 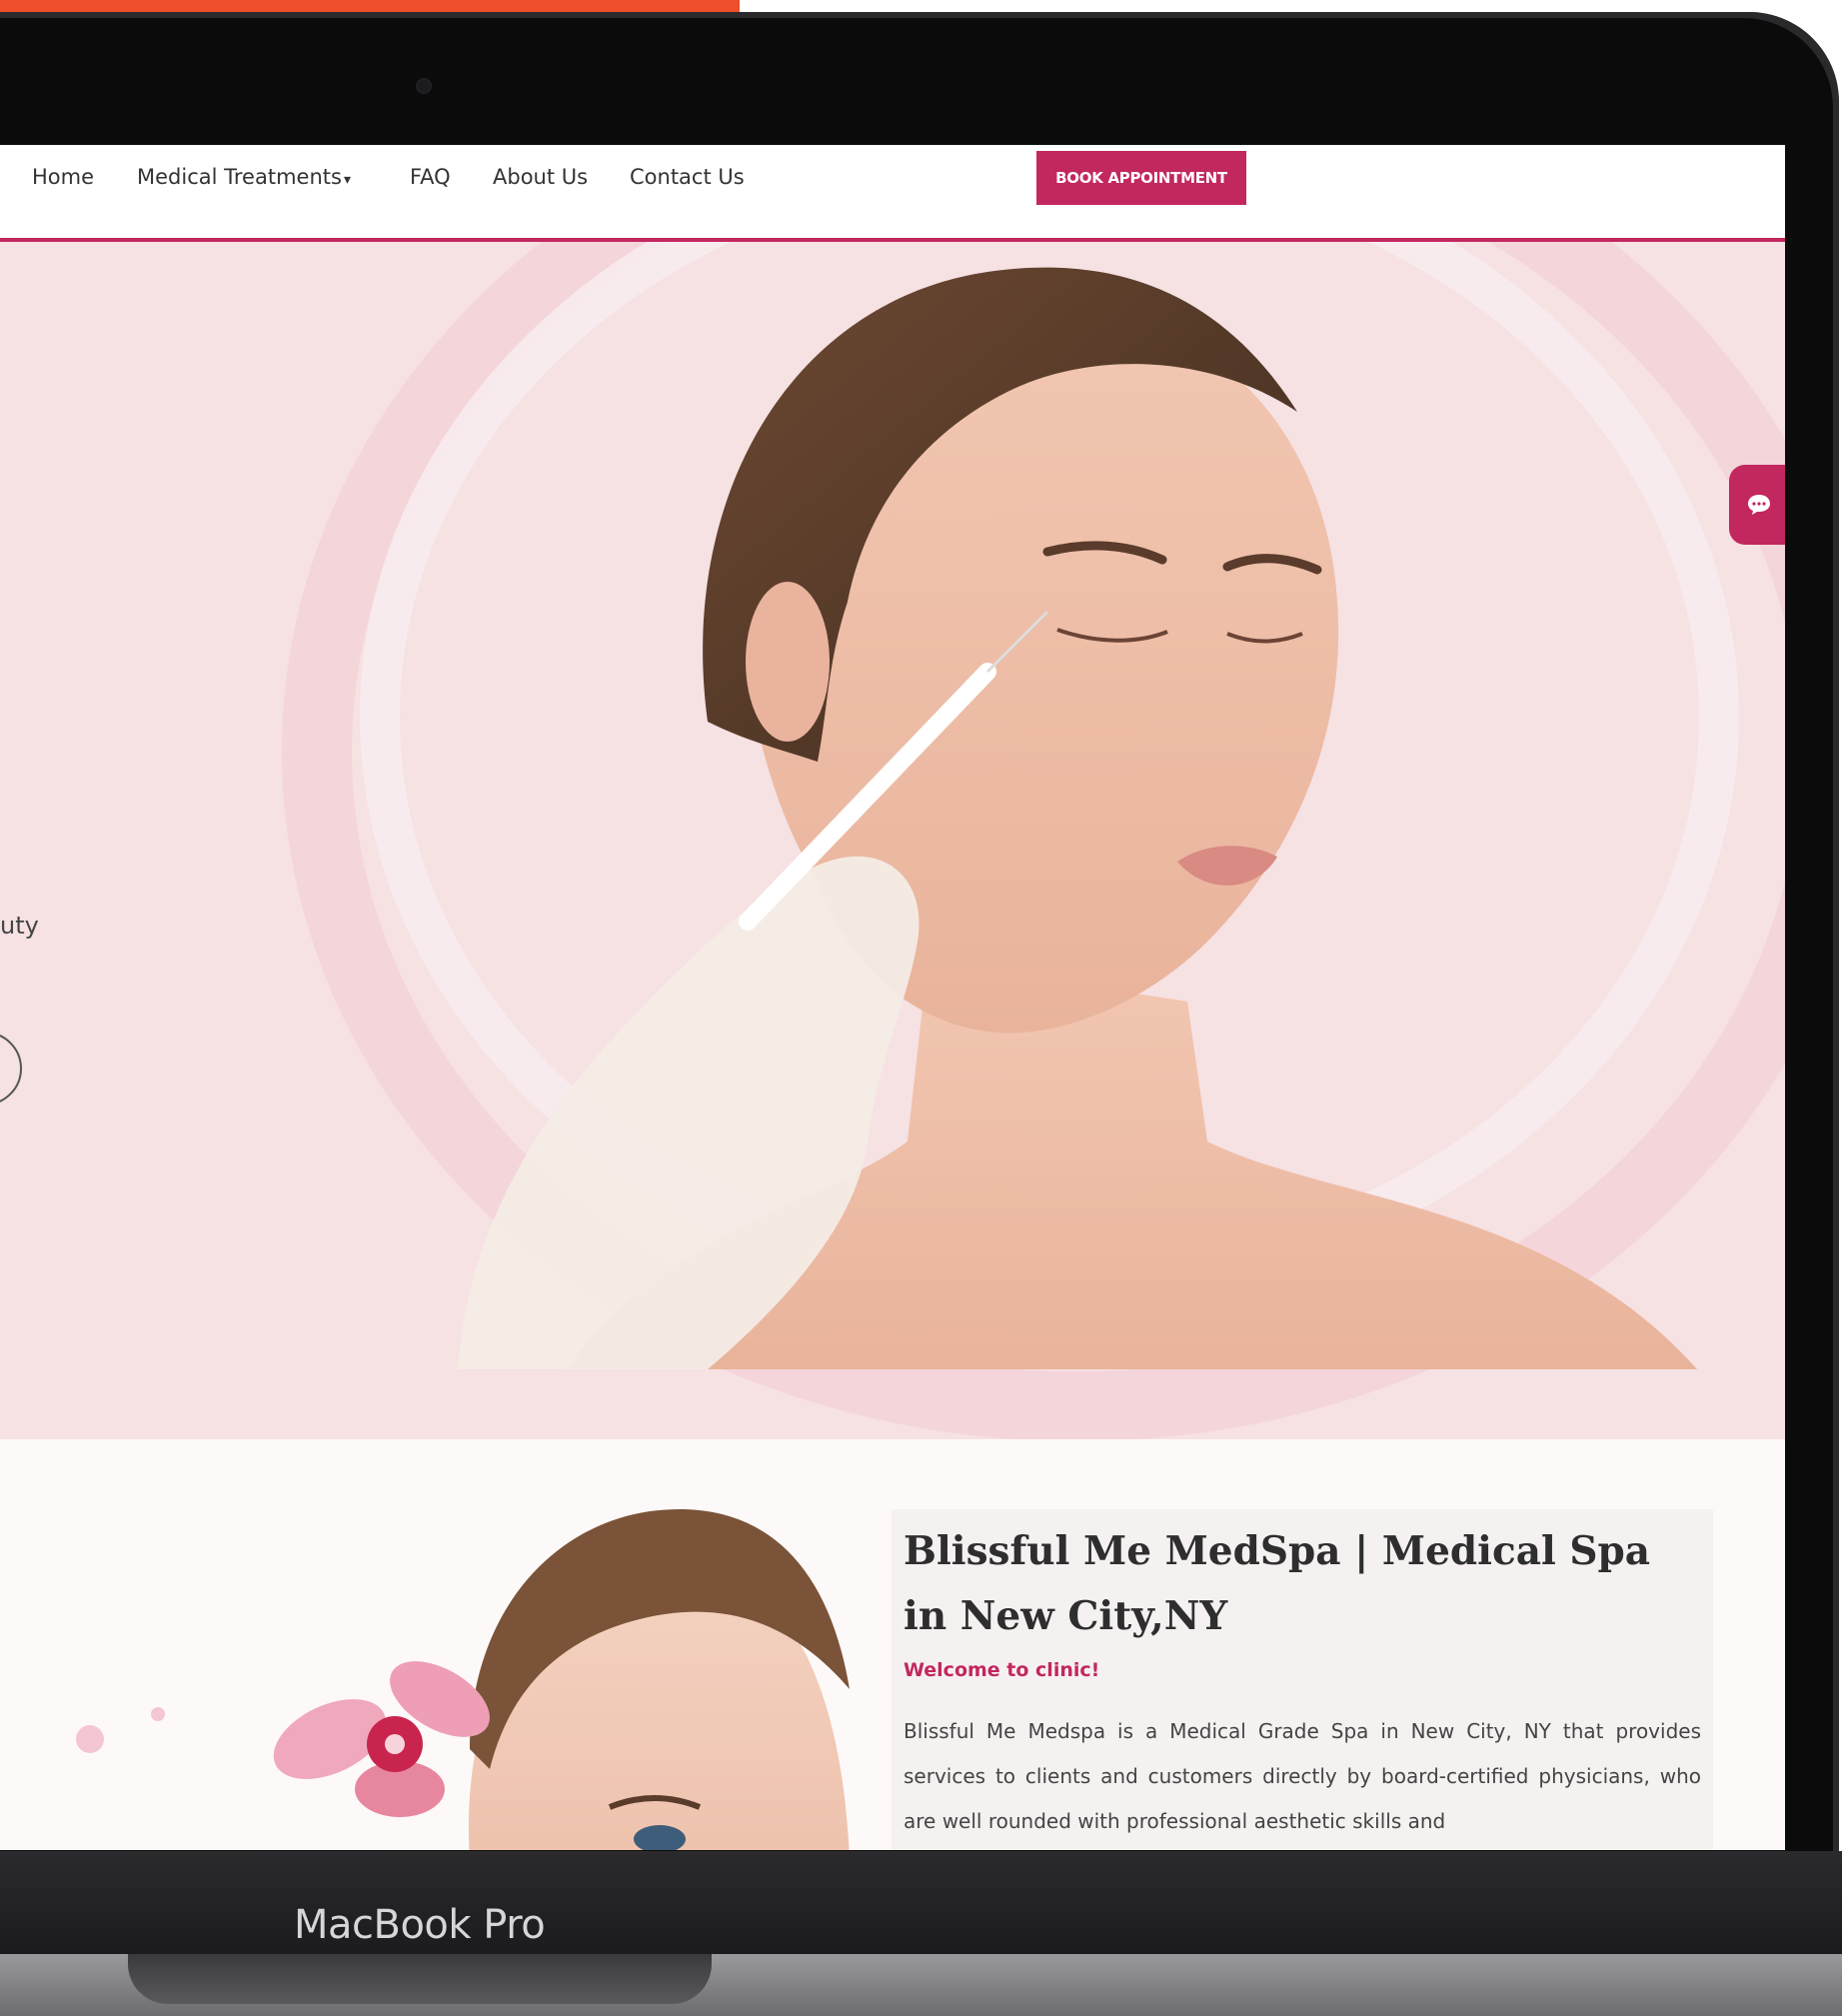 I want to click on chevron-down-icon: ▾, so click(x=347, y=180).